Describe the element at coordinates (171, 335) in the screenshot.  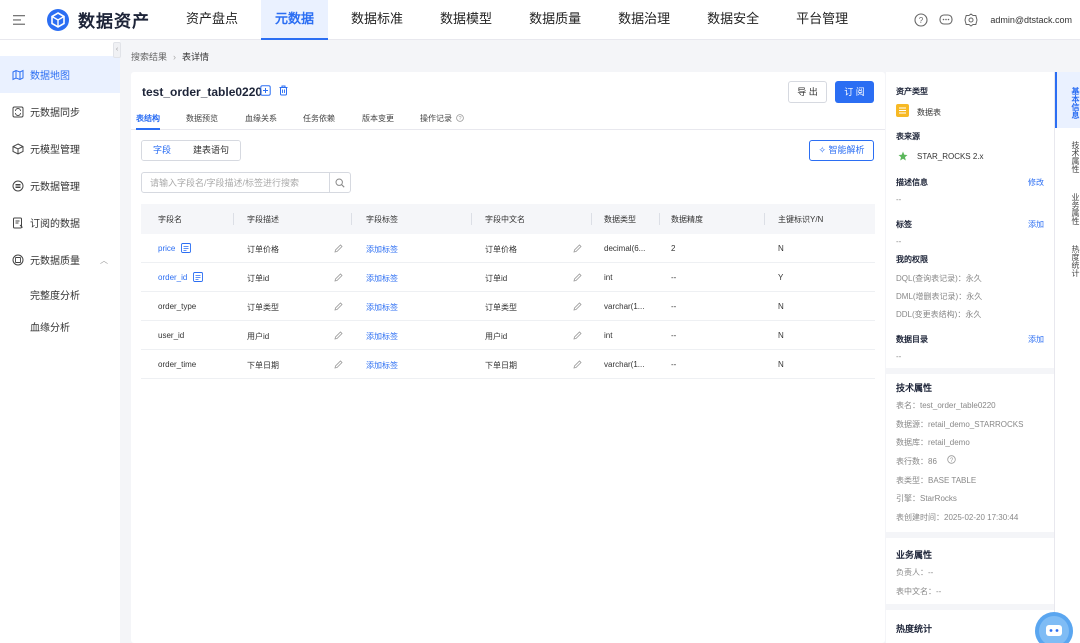
I see `field-name: user_id` at that location.